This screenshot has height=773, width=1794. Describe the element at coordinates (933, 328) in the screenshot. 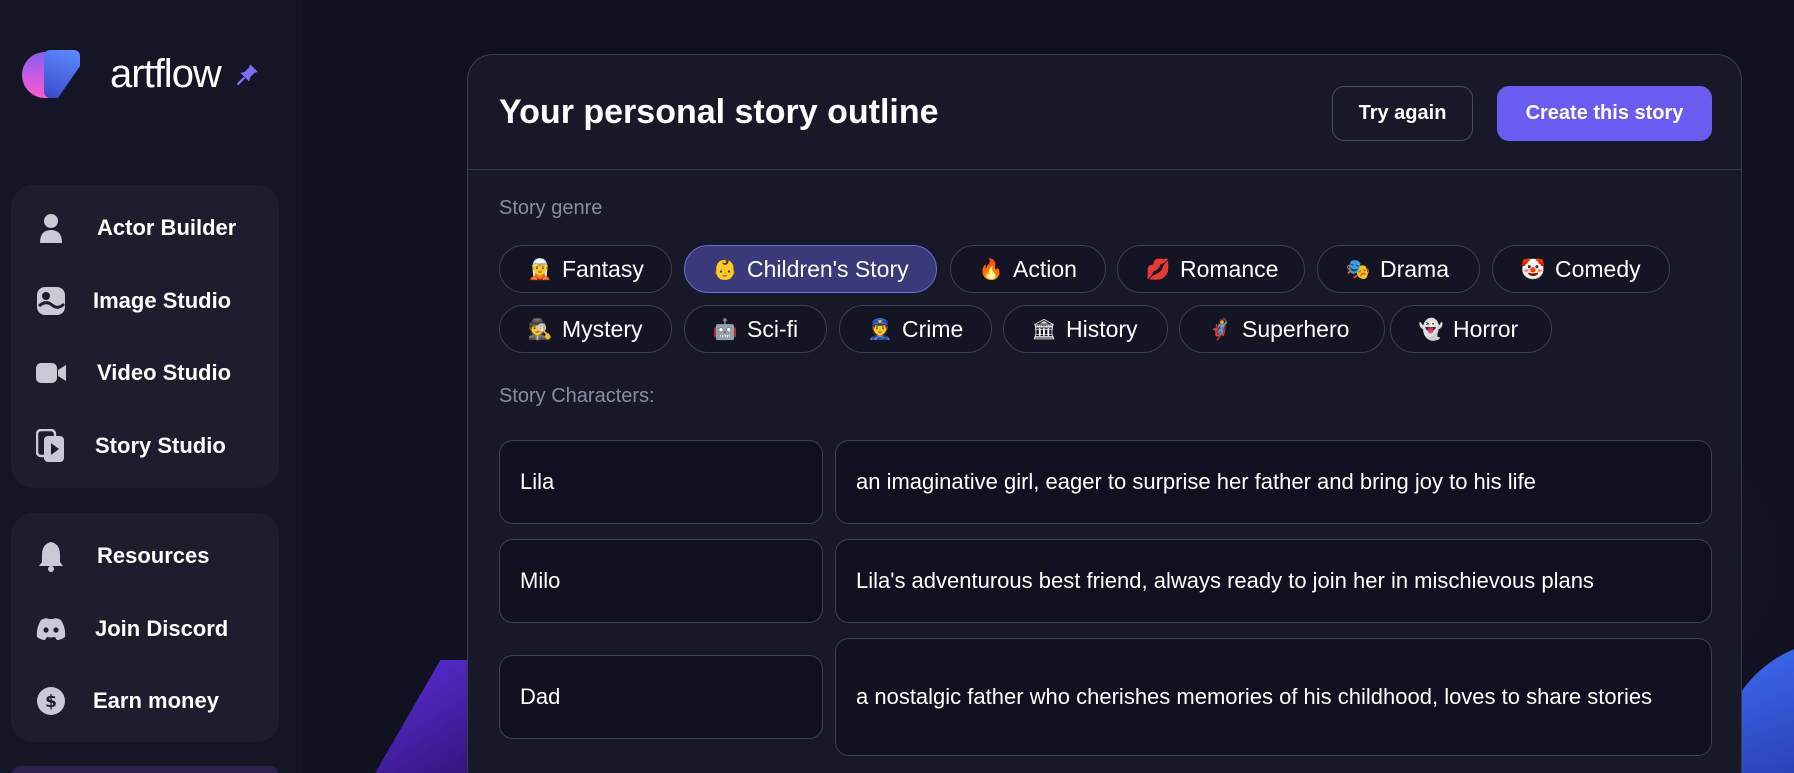

I see `chip-label: Crime` at that location.